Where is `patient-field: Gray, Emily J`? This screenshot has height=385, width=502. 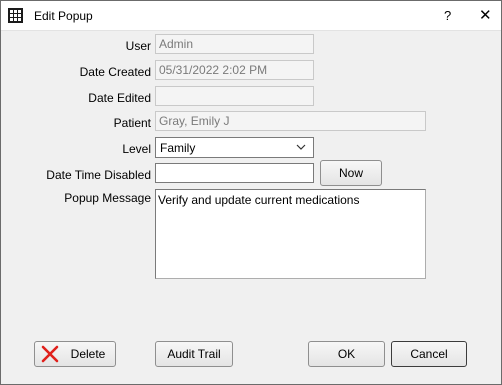
patient-field: Gray, Emily J is located at coordinates (290, 121).